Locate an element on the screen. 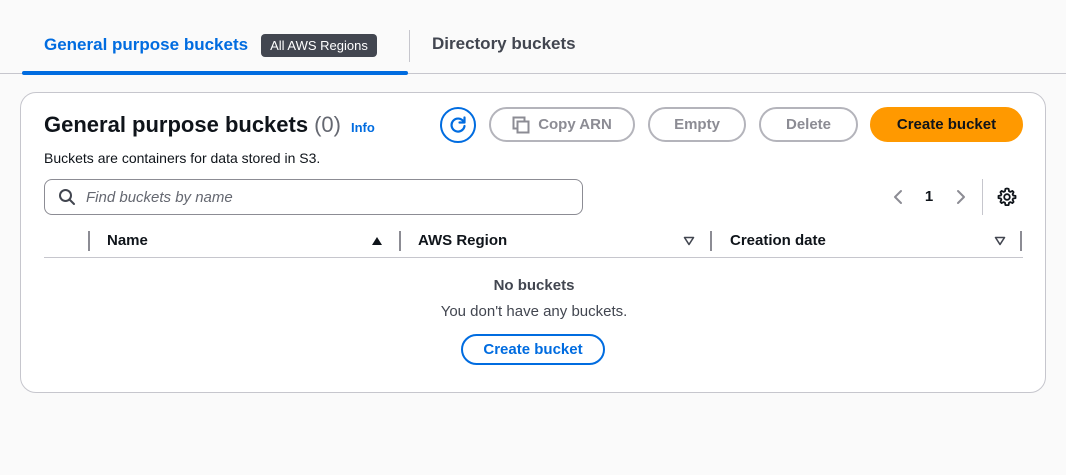  column-header-creation-date: Creation date is located at coordinates (778, 240).